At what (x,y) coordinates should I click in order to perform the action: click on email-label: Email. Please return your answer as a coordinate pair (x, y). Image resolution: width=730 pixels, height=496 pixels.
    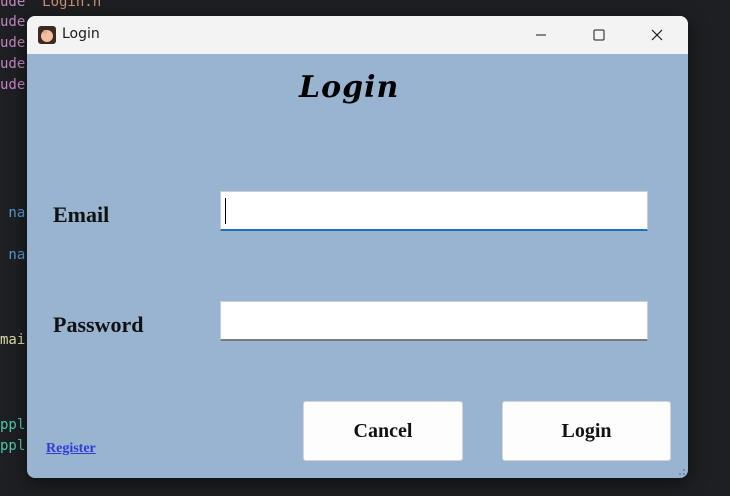
    Looking at the image, I should click on (81, 214).